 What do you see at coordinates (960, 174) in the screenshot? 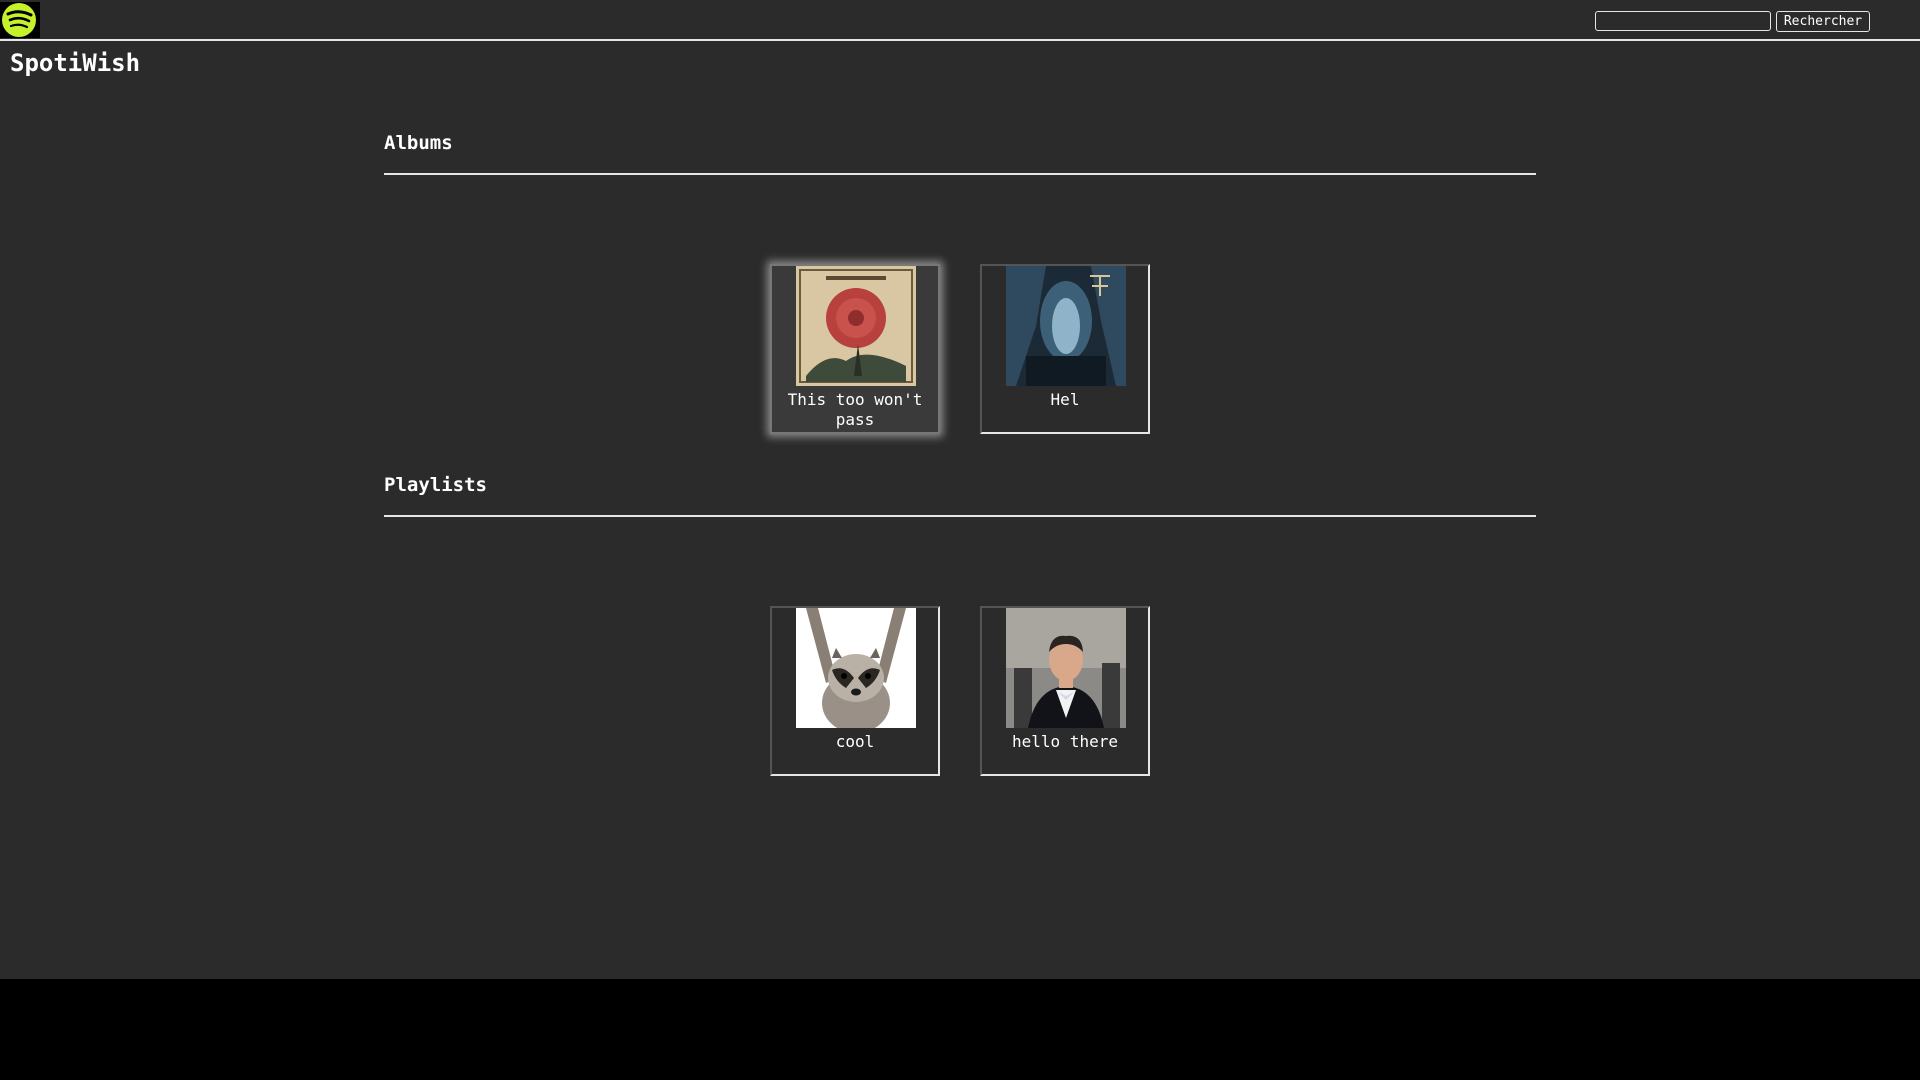
I see `albums-divider` at bounding box center [960, 174].